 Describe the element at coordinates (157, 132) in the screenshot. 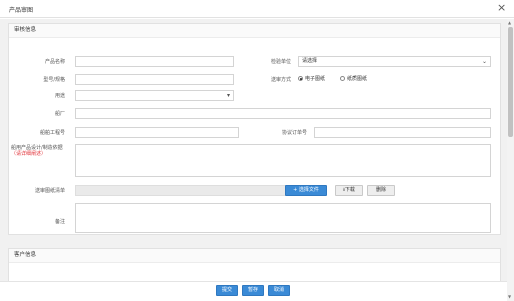

I see `hull-no-input` at that location.